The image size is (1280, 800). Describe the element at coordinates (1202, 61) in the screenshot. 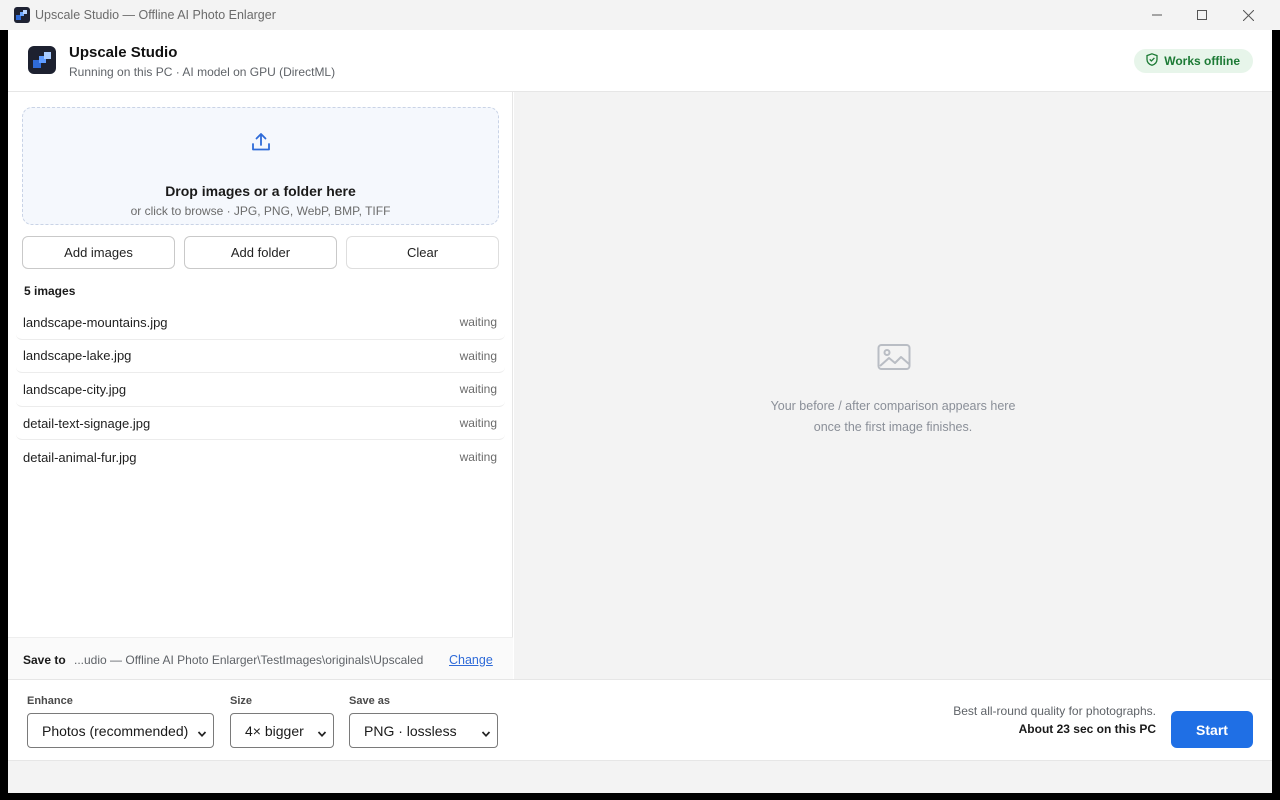

I see `offline-badge-label: Works offline` at that location.